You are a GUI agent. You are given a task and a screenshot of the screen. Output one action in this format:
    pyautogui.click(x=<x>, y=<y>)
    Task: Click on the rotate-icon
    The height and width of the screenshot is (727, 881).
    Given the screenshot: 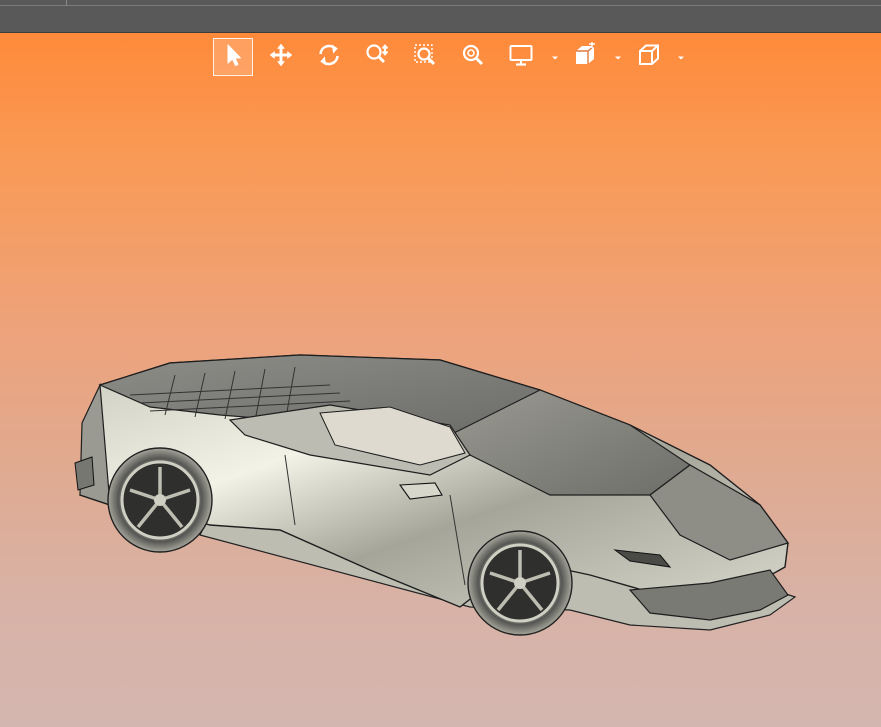 What is the action you would take?
    pyautogui.click(x=329, y=57)
    